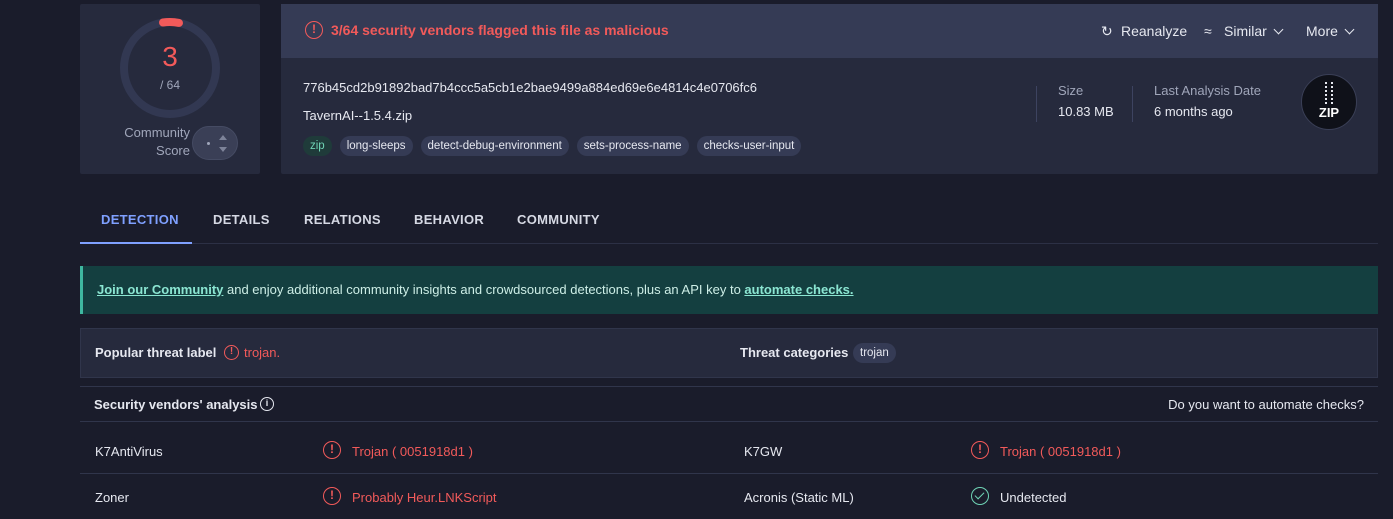  I want to click on threat-categories-label: Threat categories, so click(794, 352).